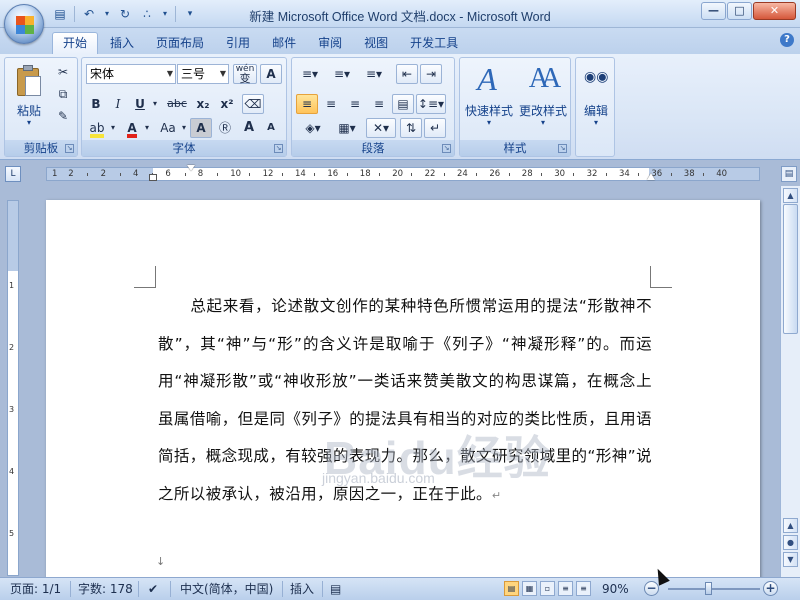 The height and width of the screenshot is (600, 800). I want to click on maximize-button: □, so click(739, 11).